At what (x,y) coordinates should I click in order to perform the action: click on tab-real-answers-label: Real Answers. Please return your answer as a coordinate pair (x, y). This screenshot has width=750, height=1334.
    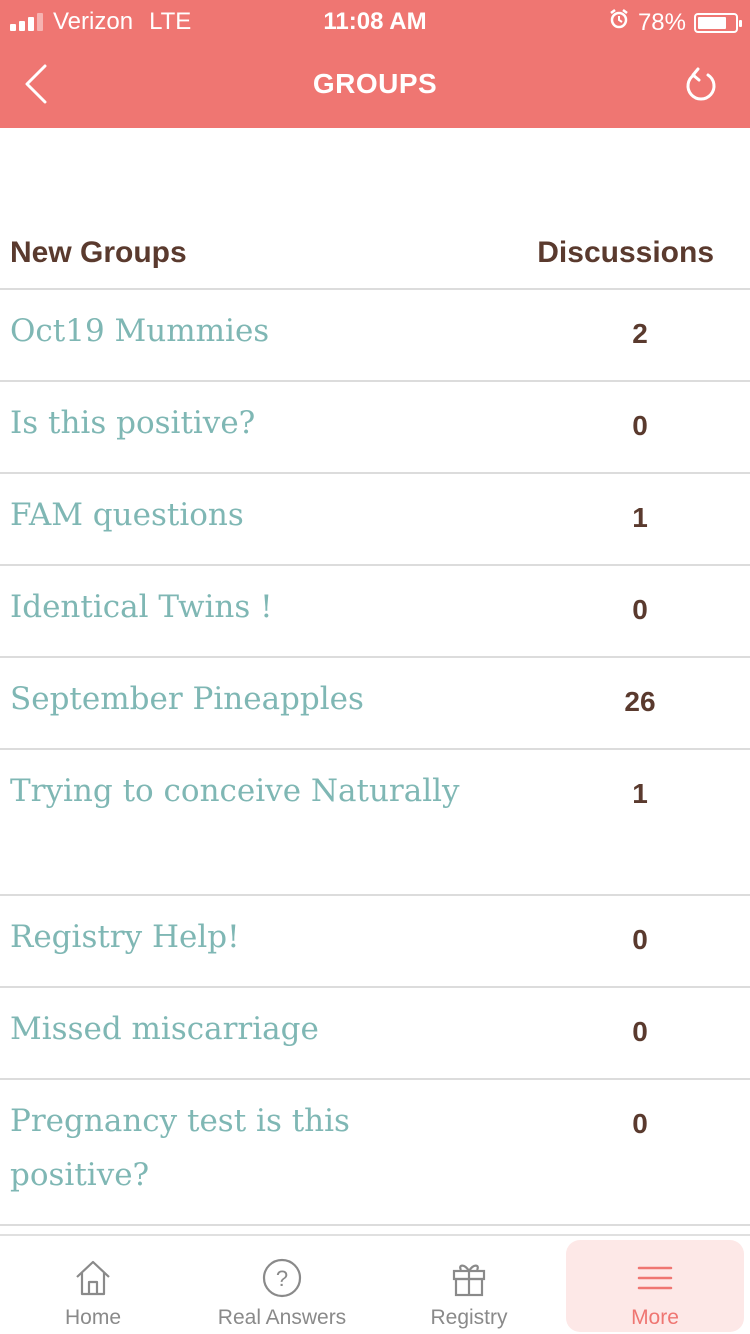
    Looking at the image, I should click on (282, 1317).